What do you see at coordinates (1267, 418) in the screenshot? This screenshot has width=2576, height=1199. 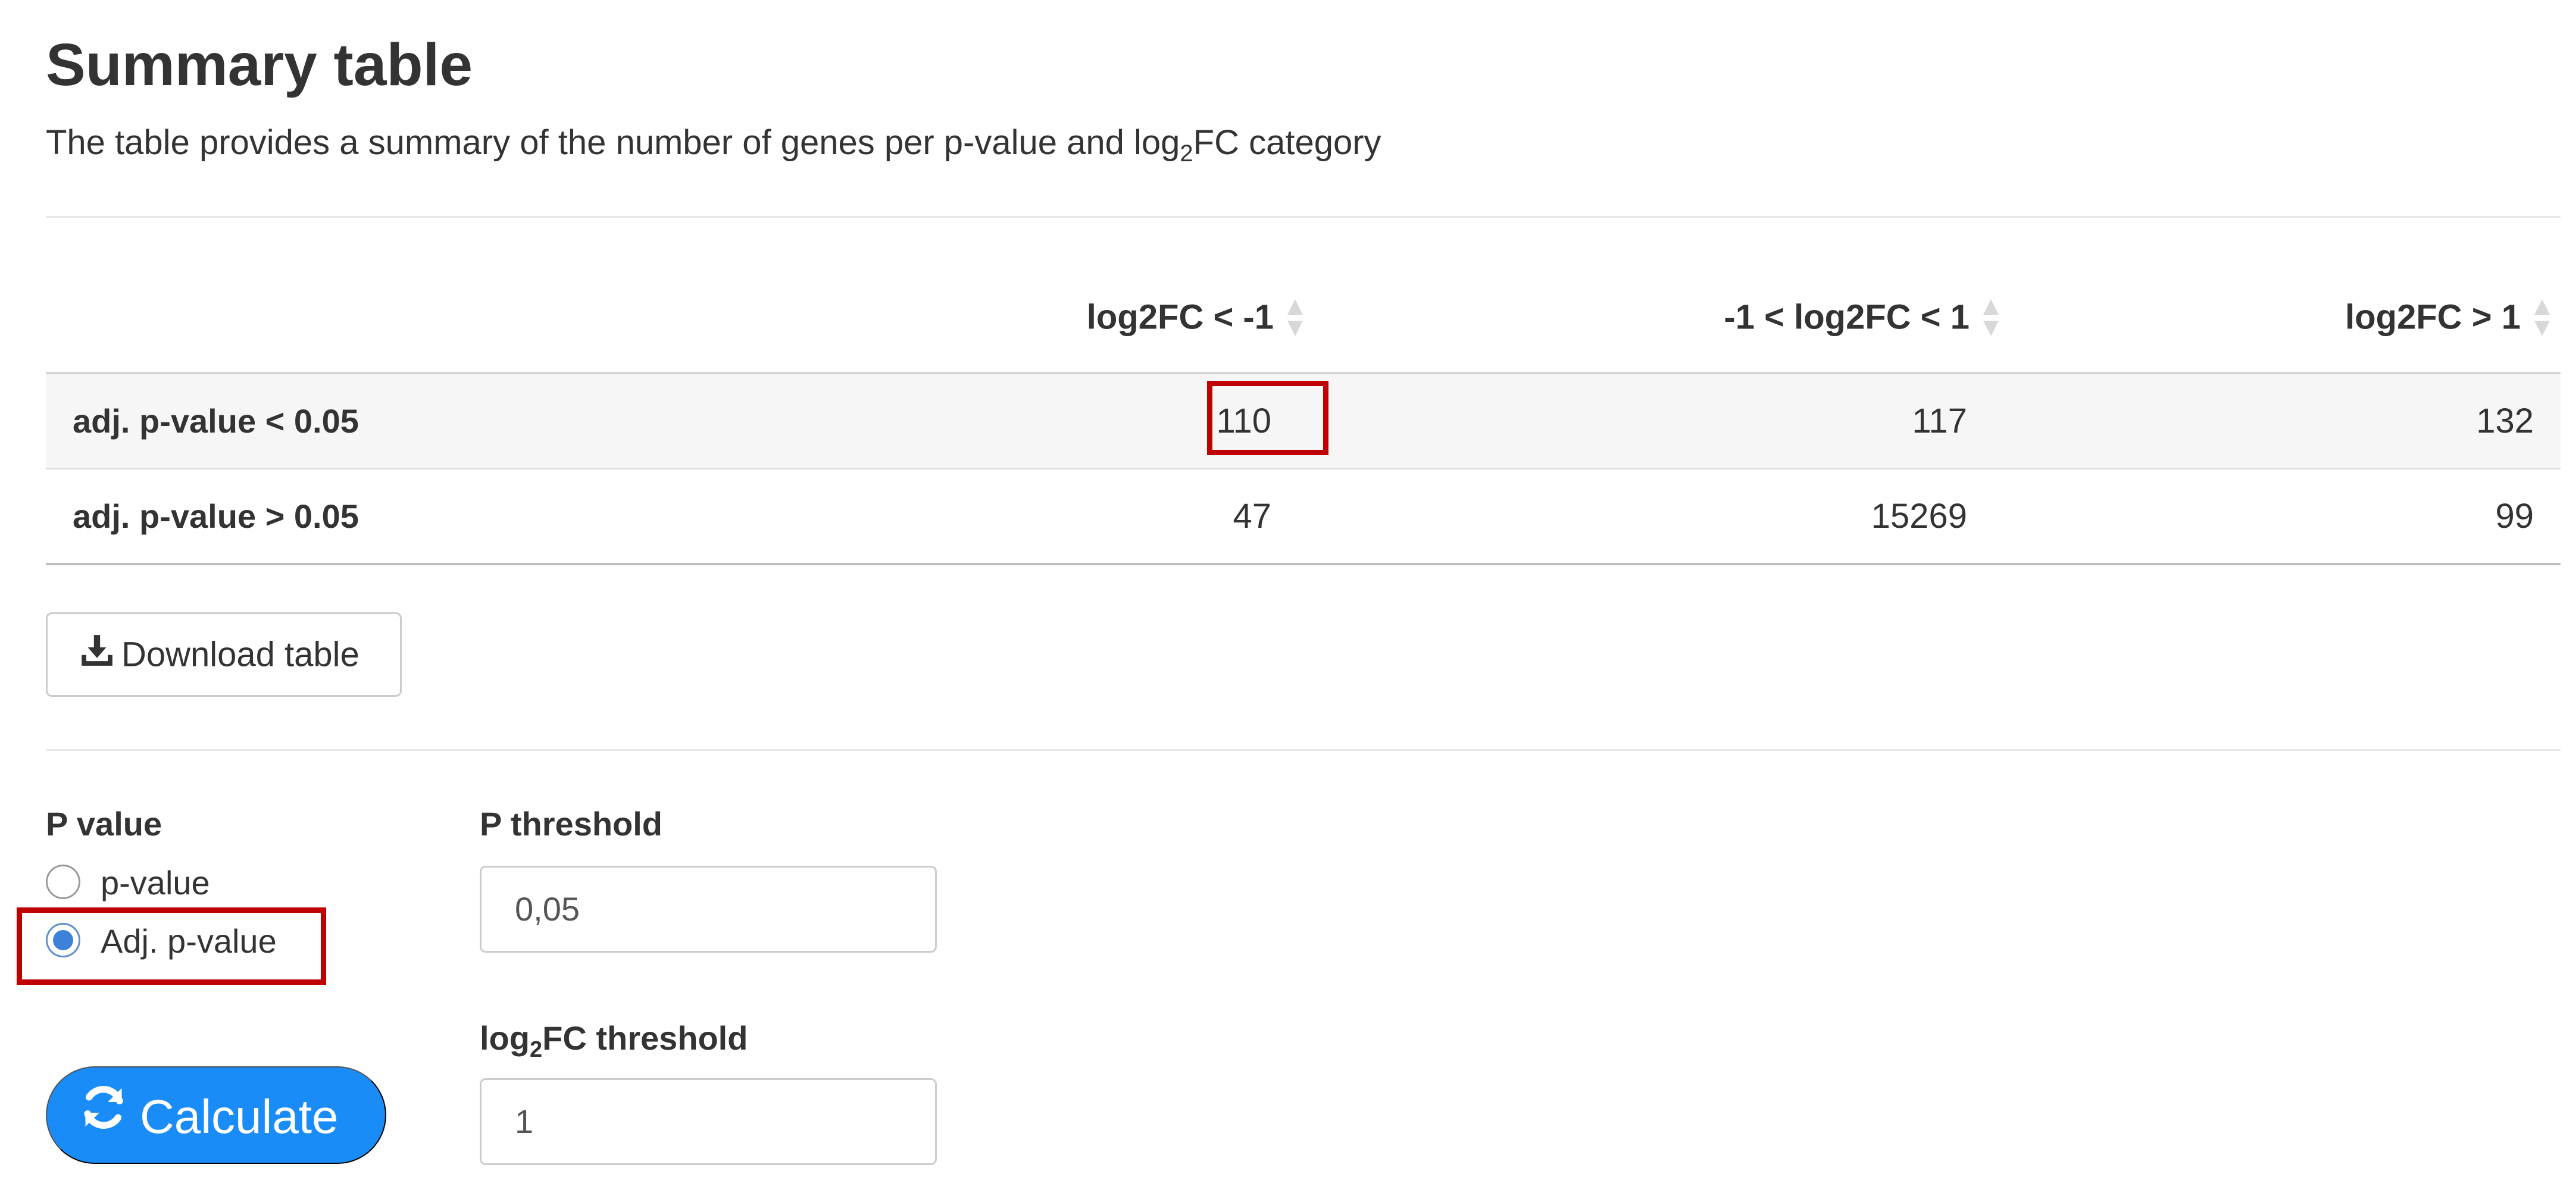 I see `highlight-box-cell` at bounding box center [1267, 418].